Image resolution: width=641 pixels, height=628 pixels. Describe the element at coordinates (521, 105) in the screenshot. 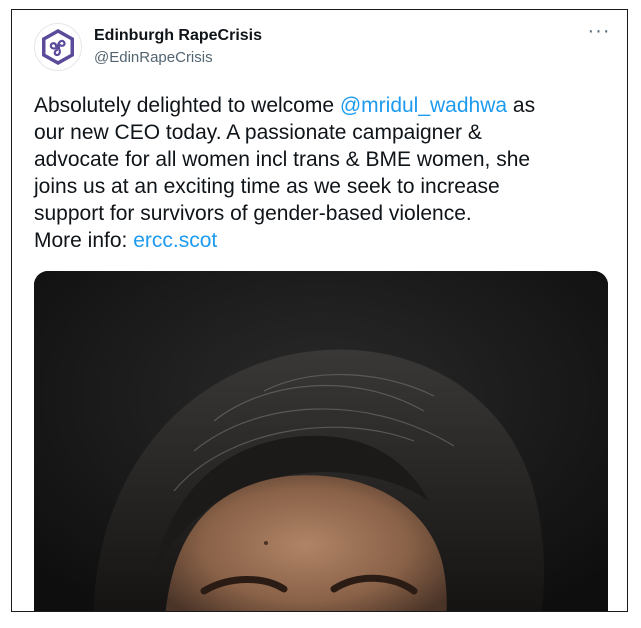

I see `tweet-text-segment: as` at that location.